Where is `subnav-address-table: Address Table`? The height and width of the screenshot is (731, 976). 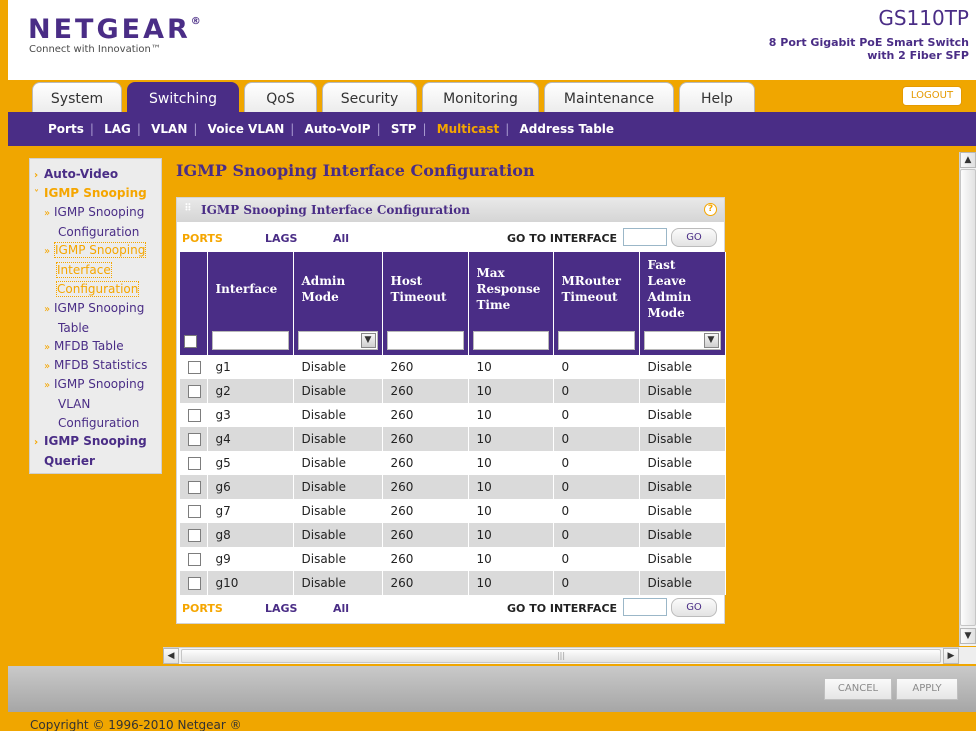
subnav-address-table: Address Table is located at coordinates (566, 129).